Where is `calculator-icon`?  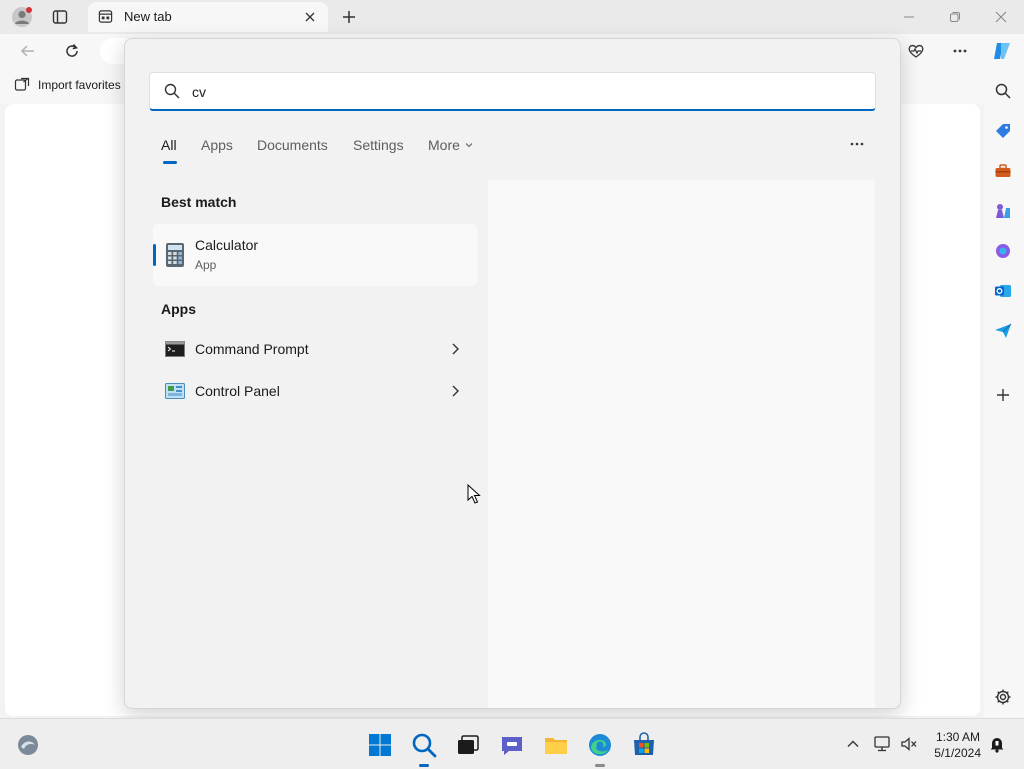 calculator-icon is located at coordinates (175, 255).